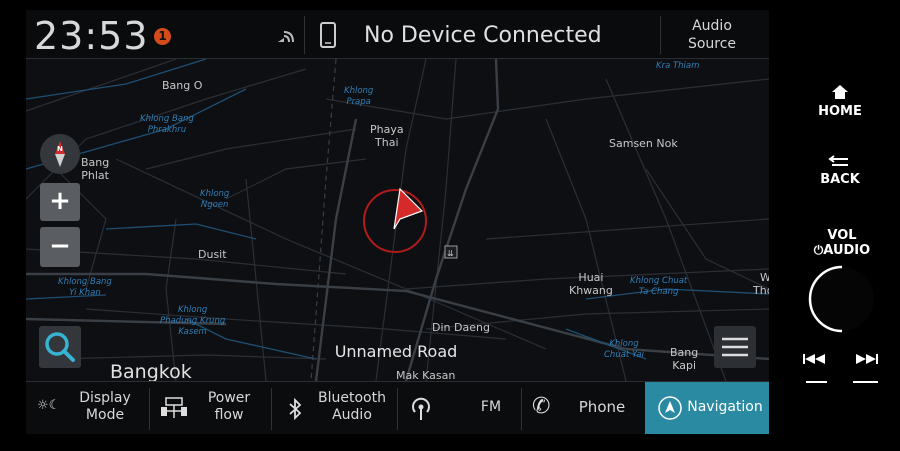 The image size is (900, 451). Describe the element at coordinates (842, 235) in the screenshot. I see `vol-label: VOL` at that location.